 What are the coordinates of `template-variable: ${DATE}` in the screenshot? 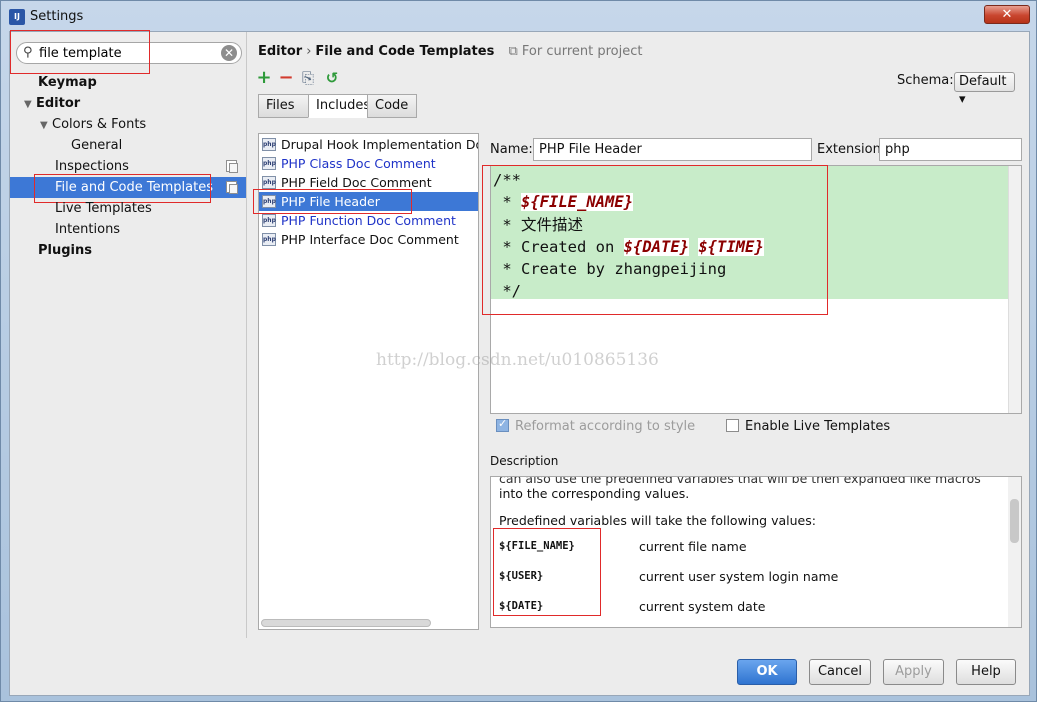 It's located at (656, 246).